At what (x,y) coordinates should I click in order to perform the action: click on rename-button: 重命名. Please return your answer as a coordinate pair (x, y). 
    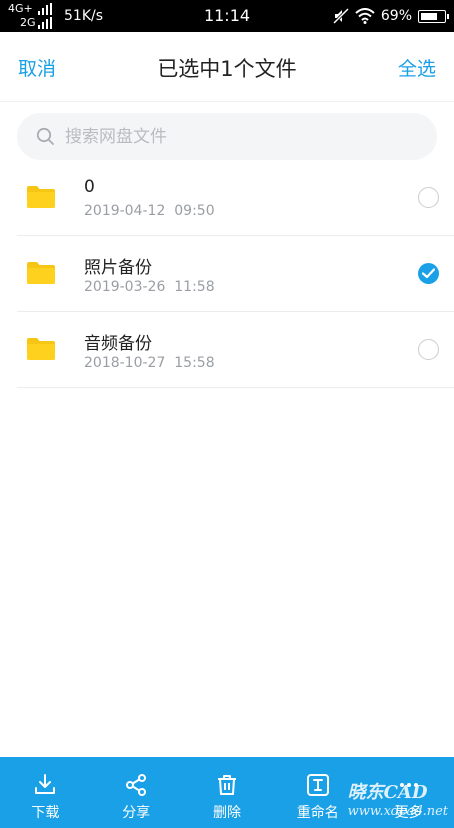
    Looking at the image, I should click on (317, 792).